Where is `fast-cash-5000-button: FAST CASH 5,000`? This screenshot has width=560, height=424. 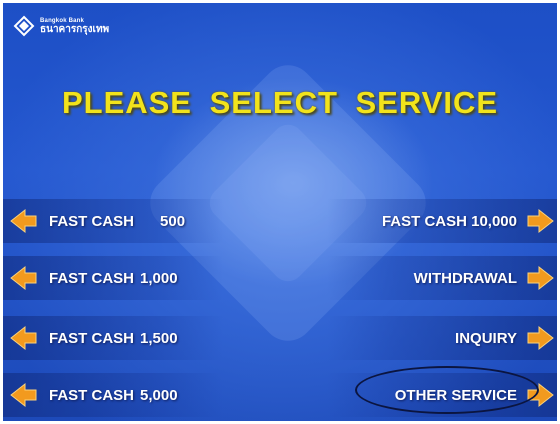
fast-cash-5000-button: FAST CASH 5,000 is located at coordinates (113, 395).